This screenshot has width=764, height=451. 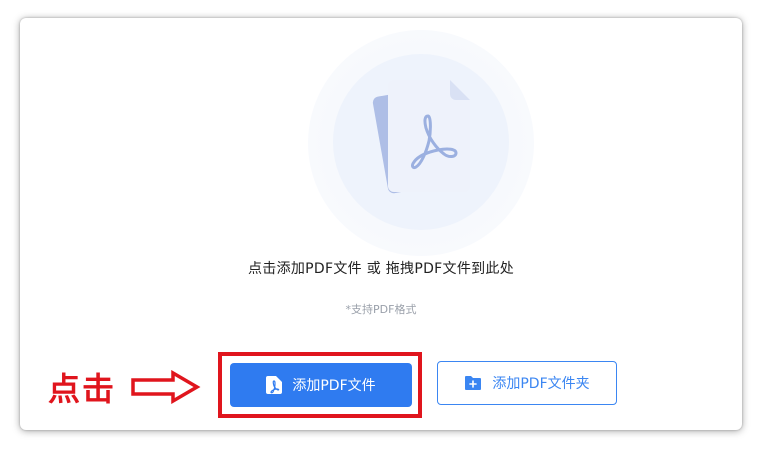 What do you see at coordinates (320, 385) in the screenshot?
I see `annotation-highlight-box` at bounding box center [320, 385].